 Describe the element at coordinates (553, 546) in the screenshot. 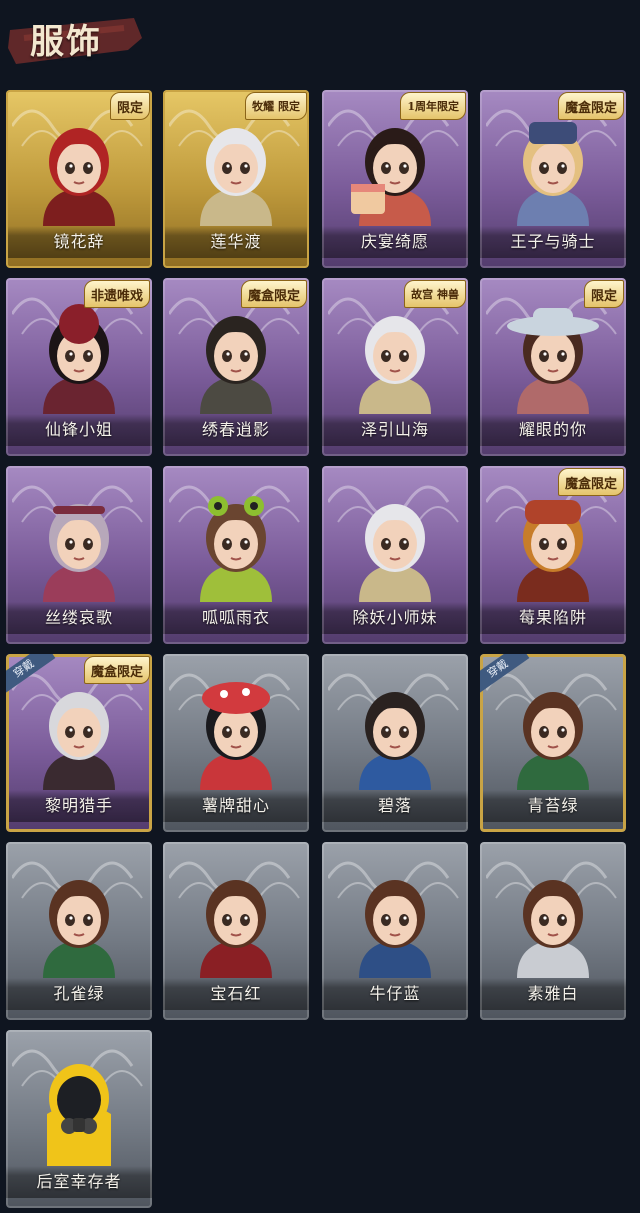

I see `berry-hat-character-icon` at that location.